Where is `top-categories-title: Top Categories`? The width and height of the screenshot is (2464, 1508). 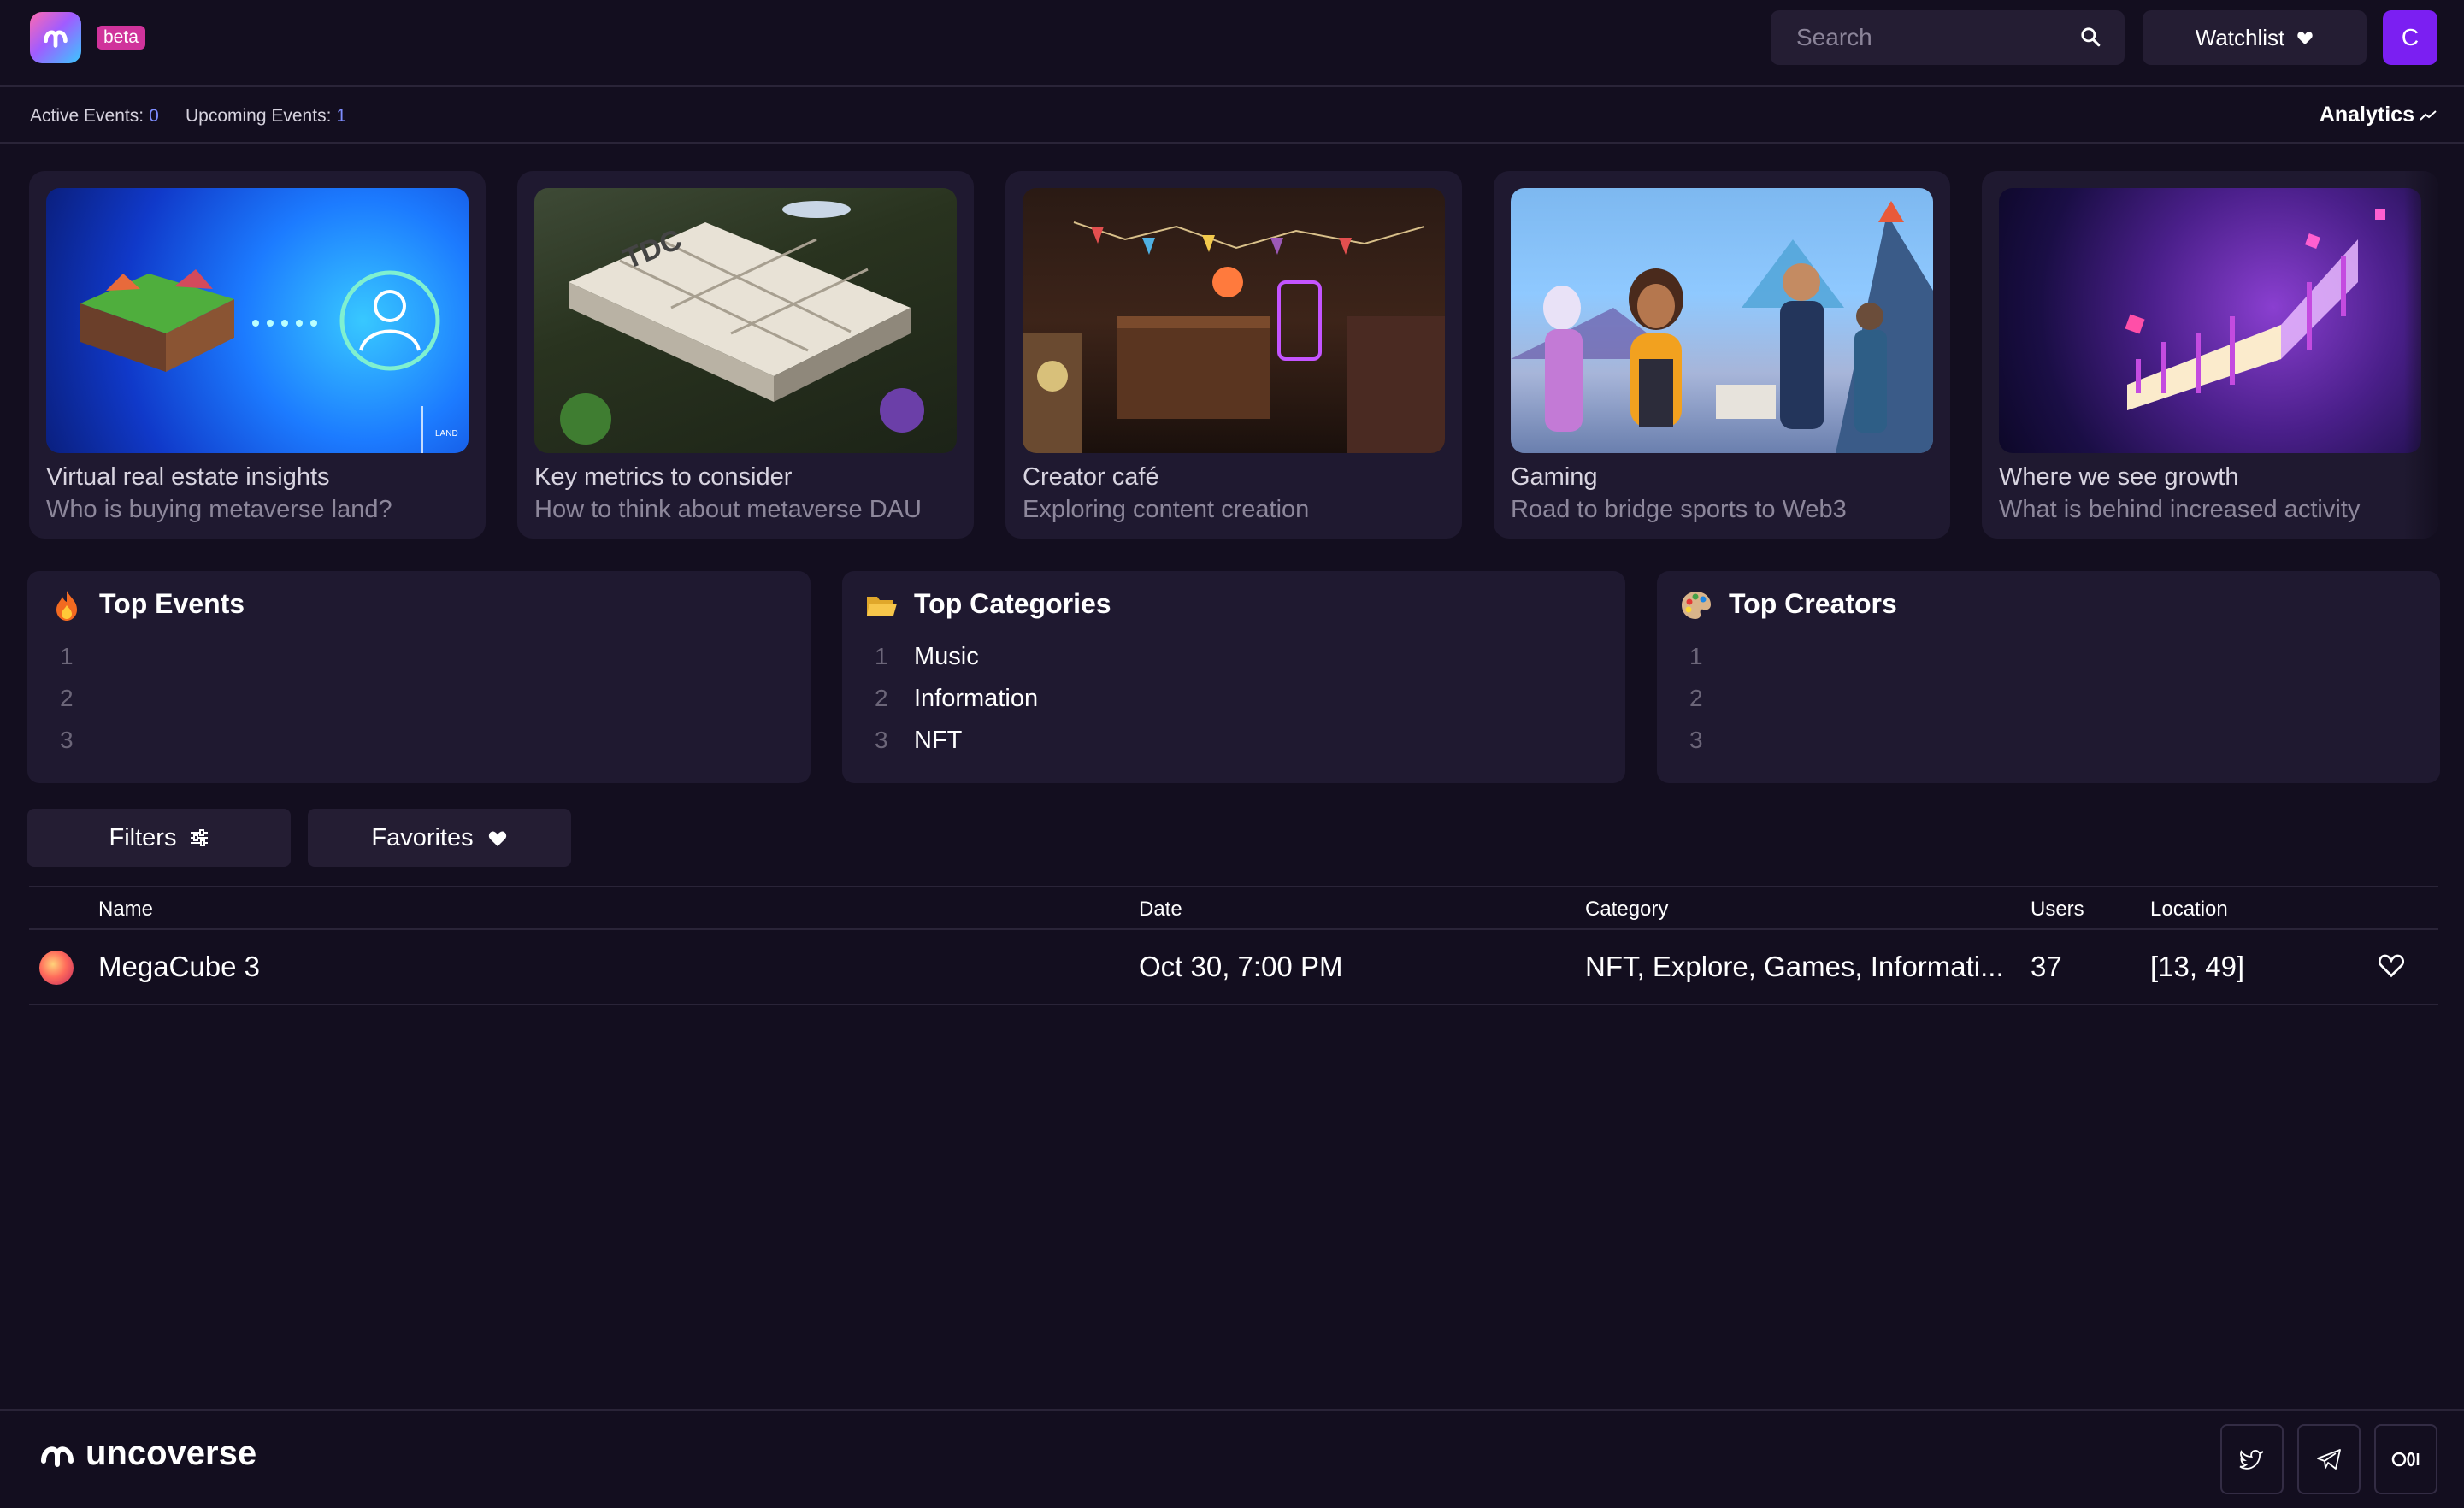
top-categories-title: Top Categories is located at coordinates (1012, 603).